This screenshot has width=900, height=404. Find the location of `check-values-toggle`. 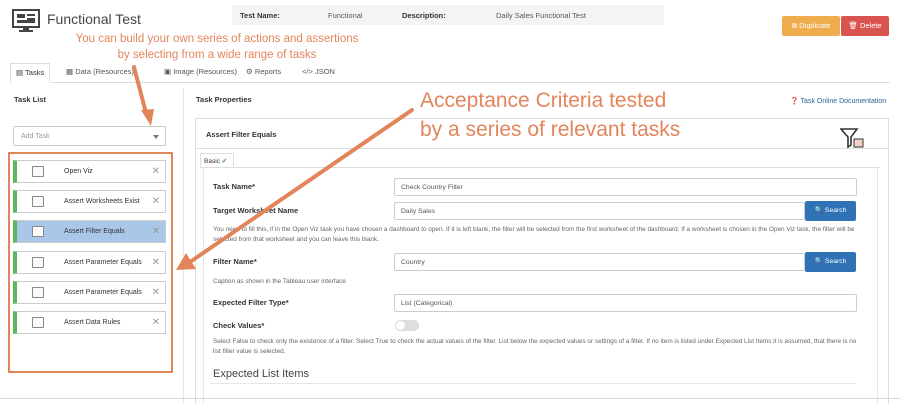

check-values-toggle is located at coordinates (407, 325).